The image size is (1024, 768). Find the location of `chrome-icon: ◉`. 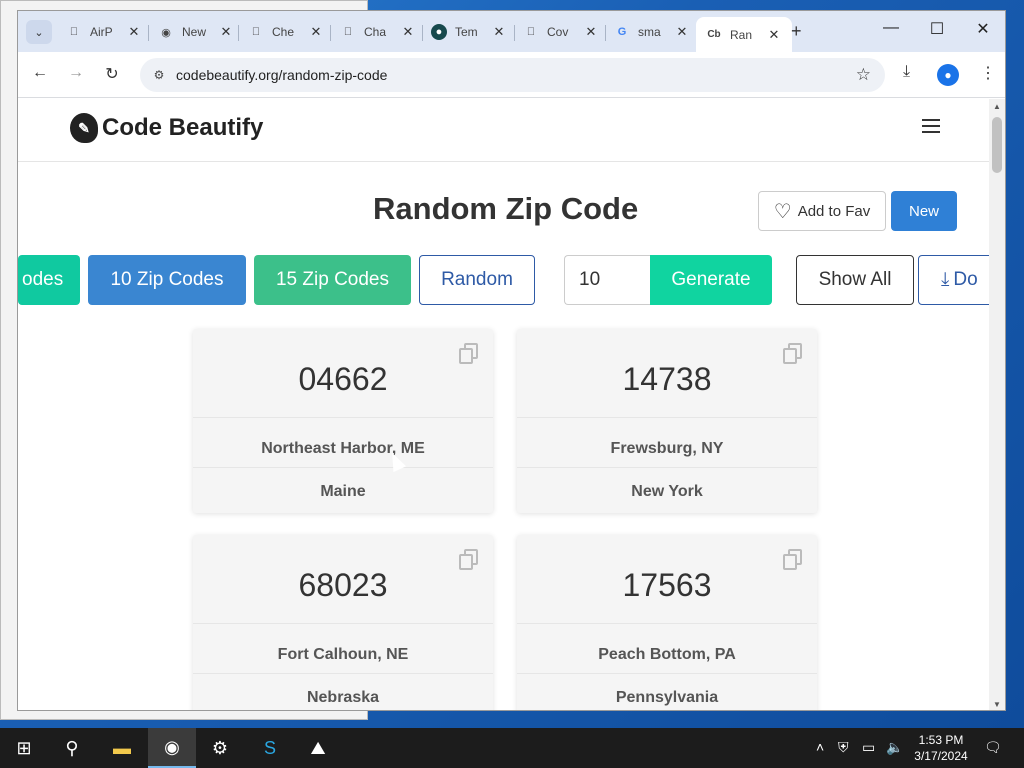

chrome-icon: ◉ is located at coordinates (166, 32).